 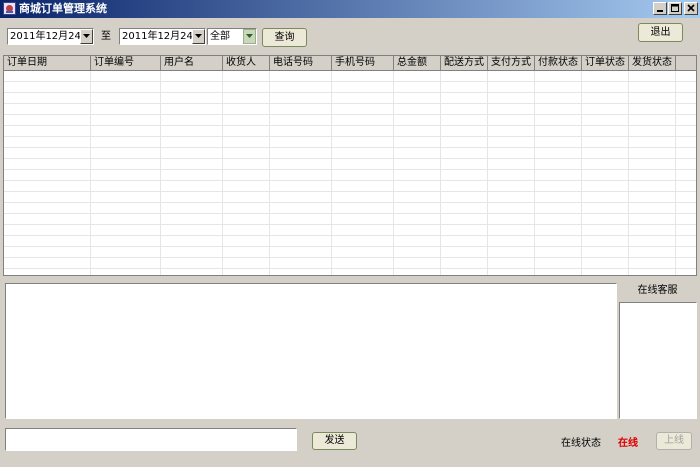 I want to click on end-date-value: 2011年12月24日, so click(x=162, y=36).